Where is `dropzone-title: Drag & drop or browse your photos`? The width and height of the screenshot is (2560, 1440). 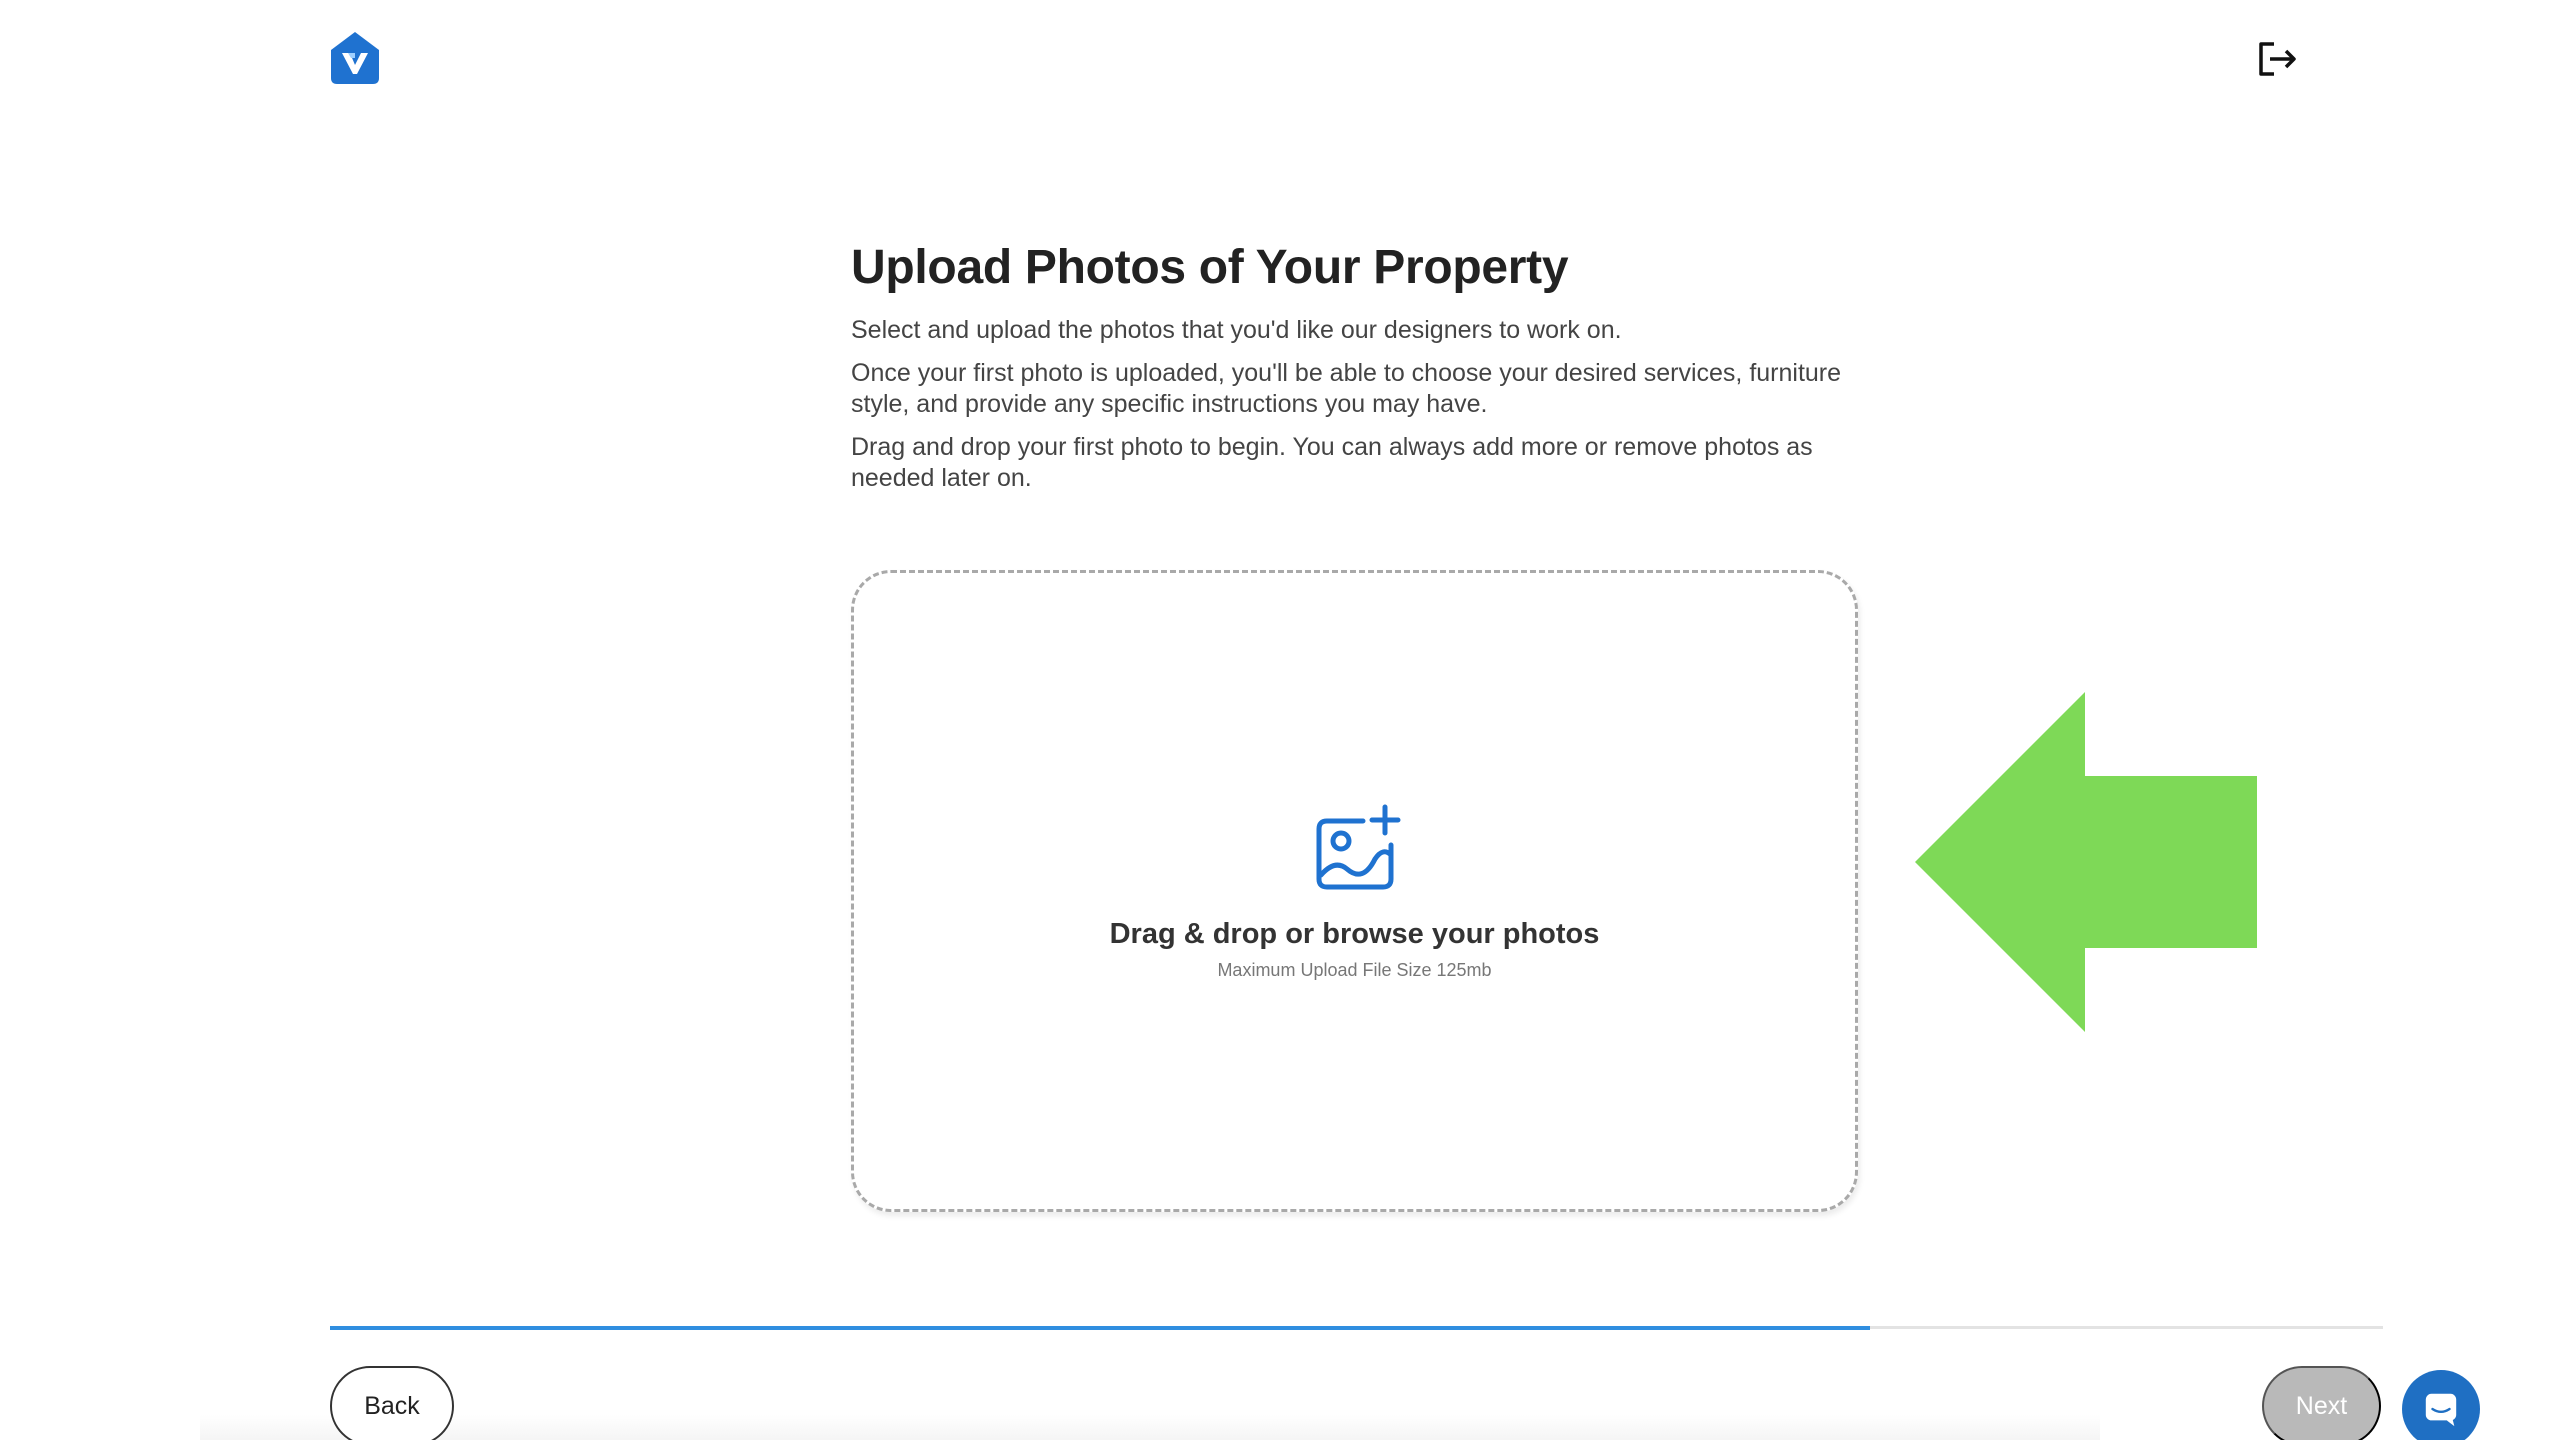
dropzone-title: Drag & drop or browse your photos is located at coordinates (1354, 934).